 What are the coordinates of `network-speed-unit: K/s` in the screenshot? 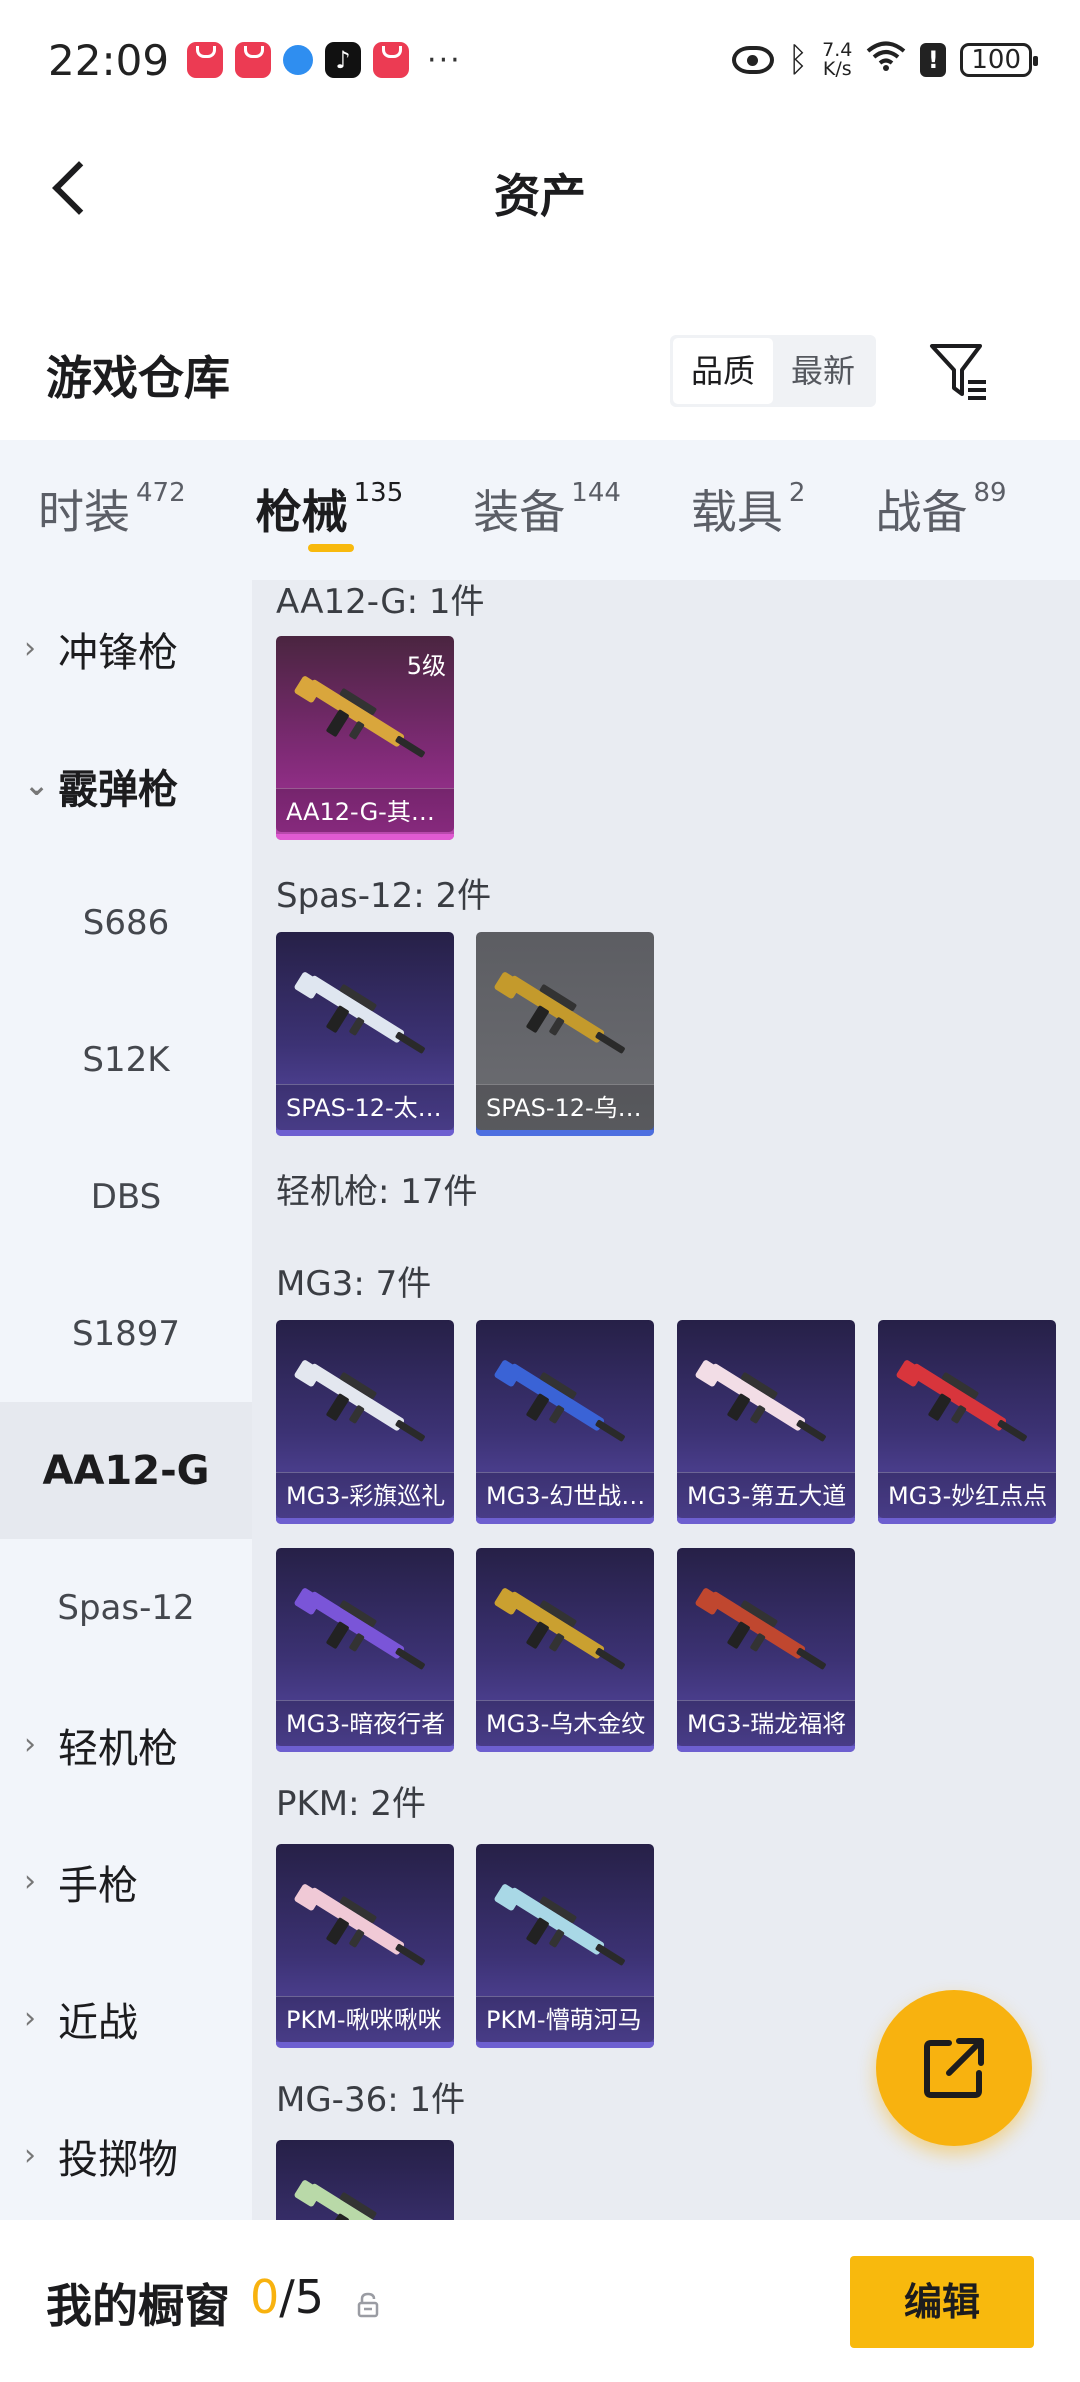 It's located at (837, 69).